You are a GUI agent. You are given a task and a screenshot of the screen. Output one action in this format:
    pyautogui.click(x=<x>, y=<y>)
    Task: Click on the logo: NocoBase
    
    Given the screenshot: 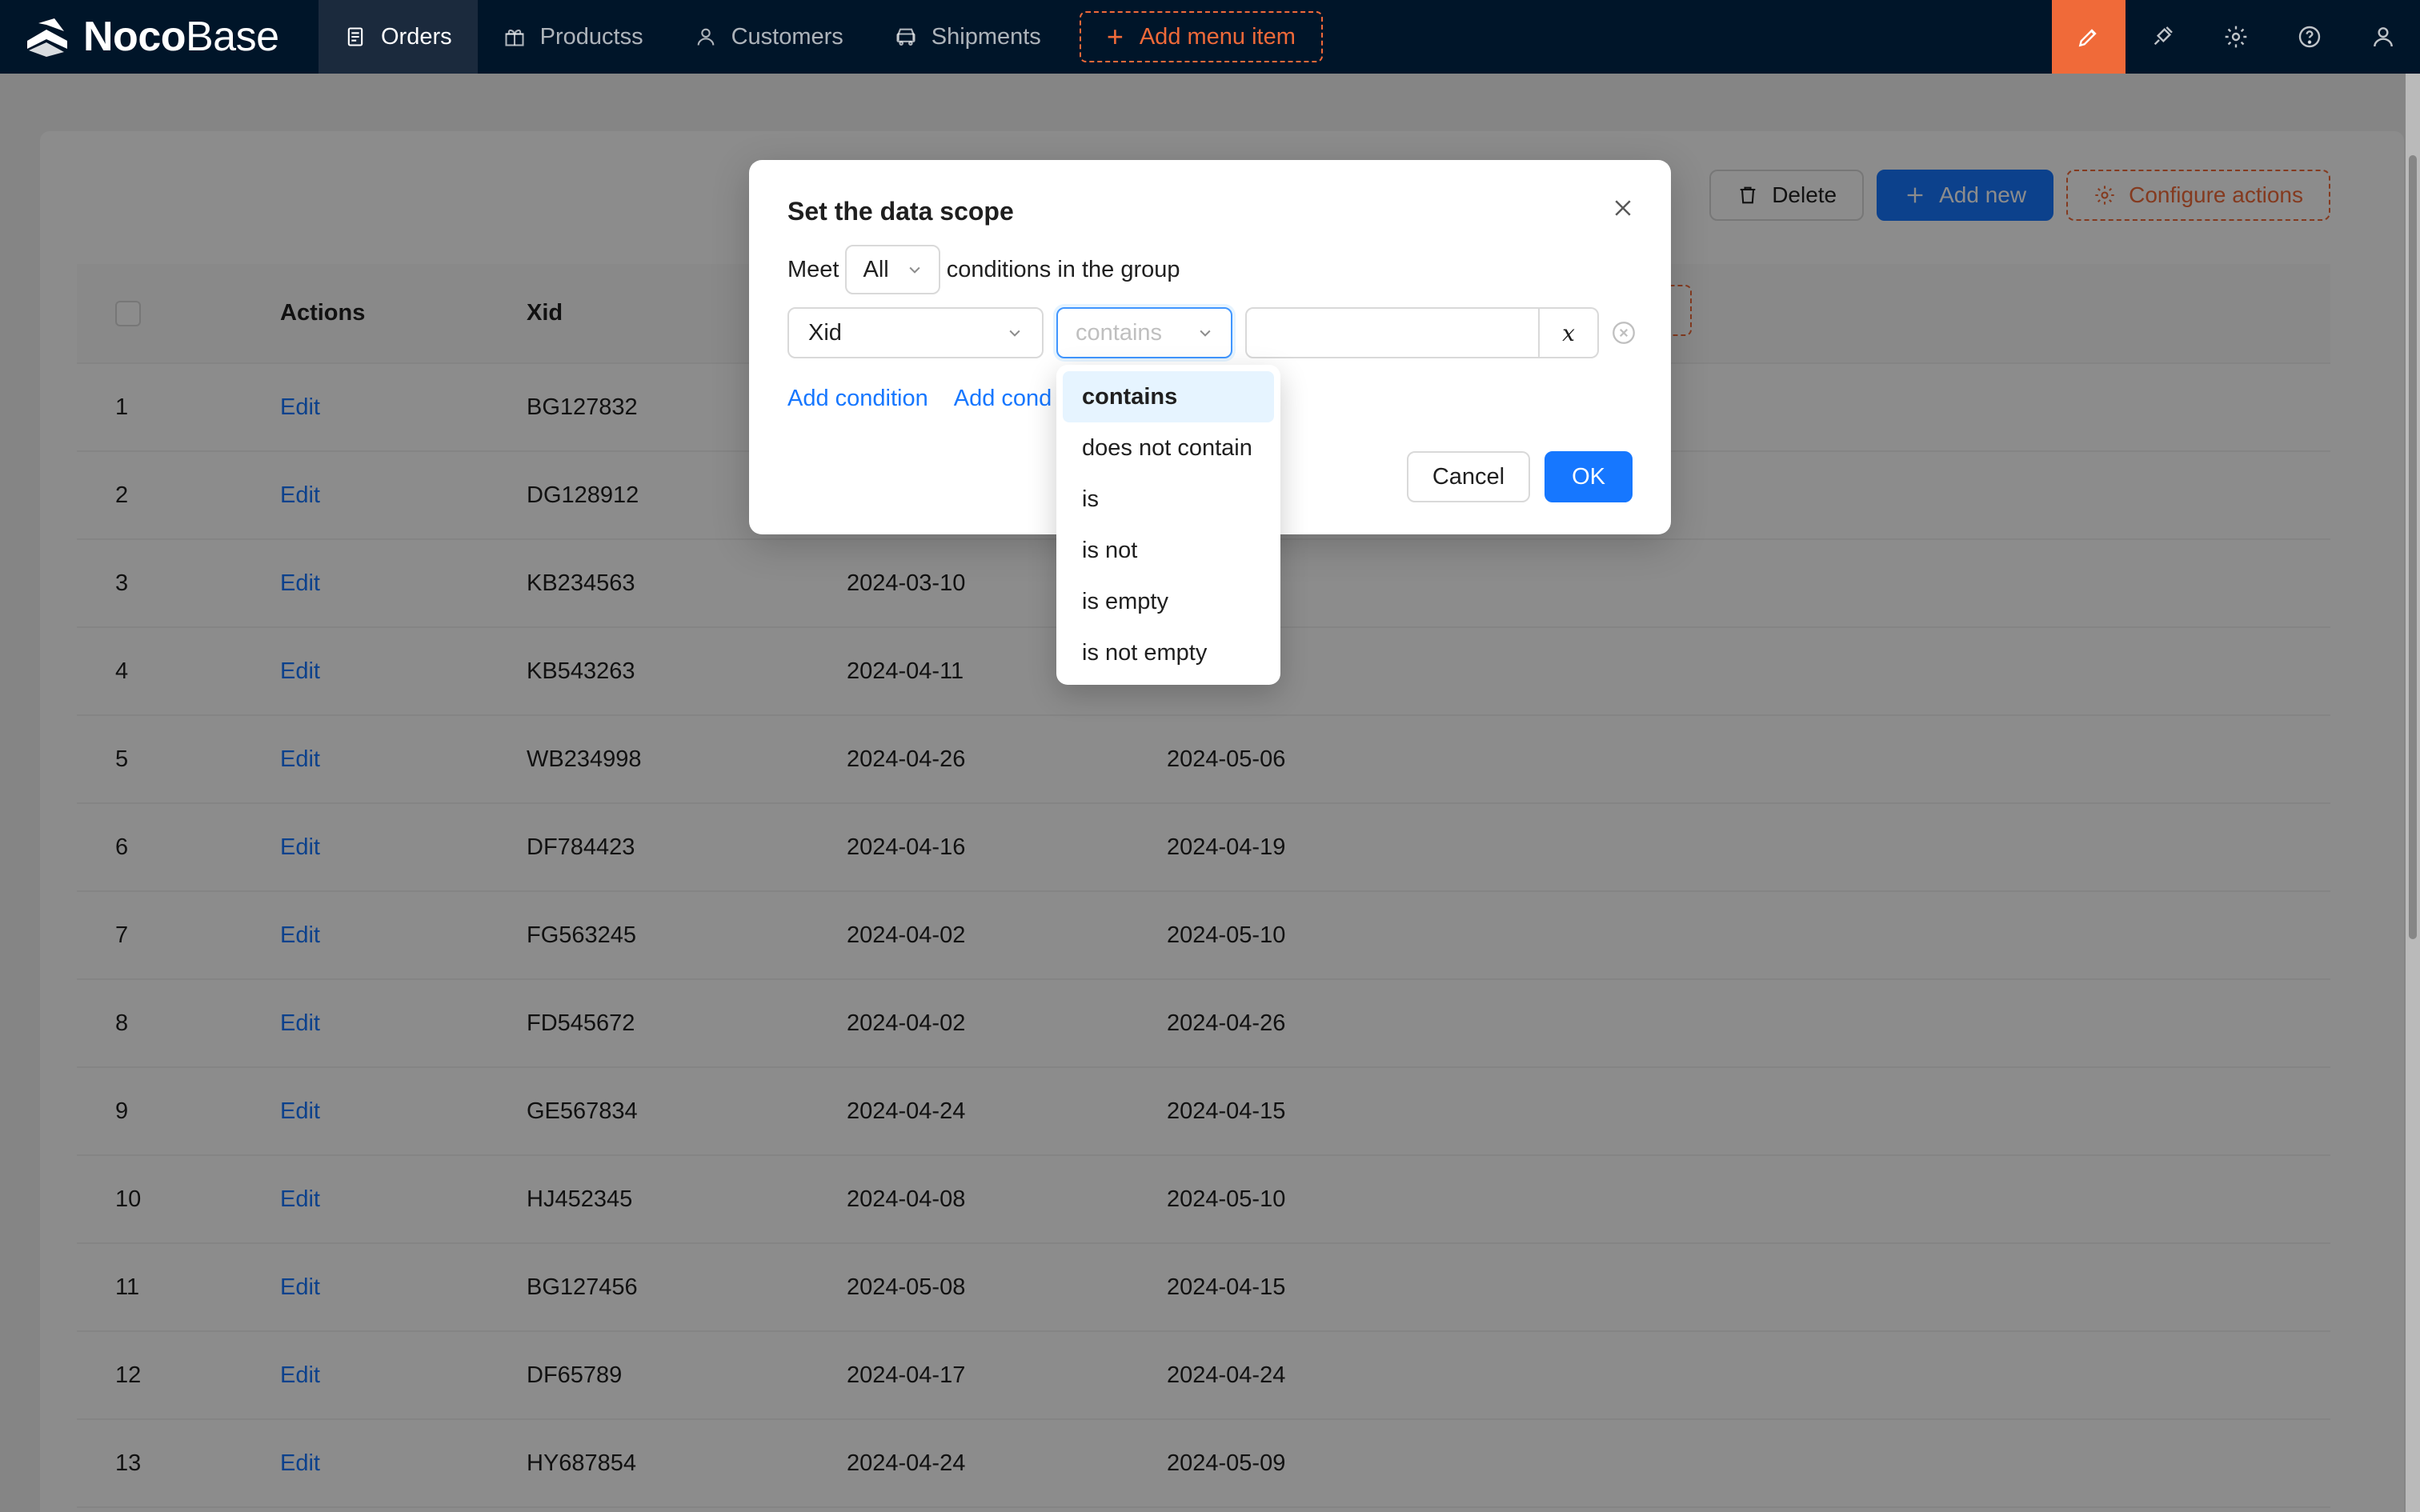 What is the action you would take?
    pyautogui.click(x=159, y=37)
    